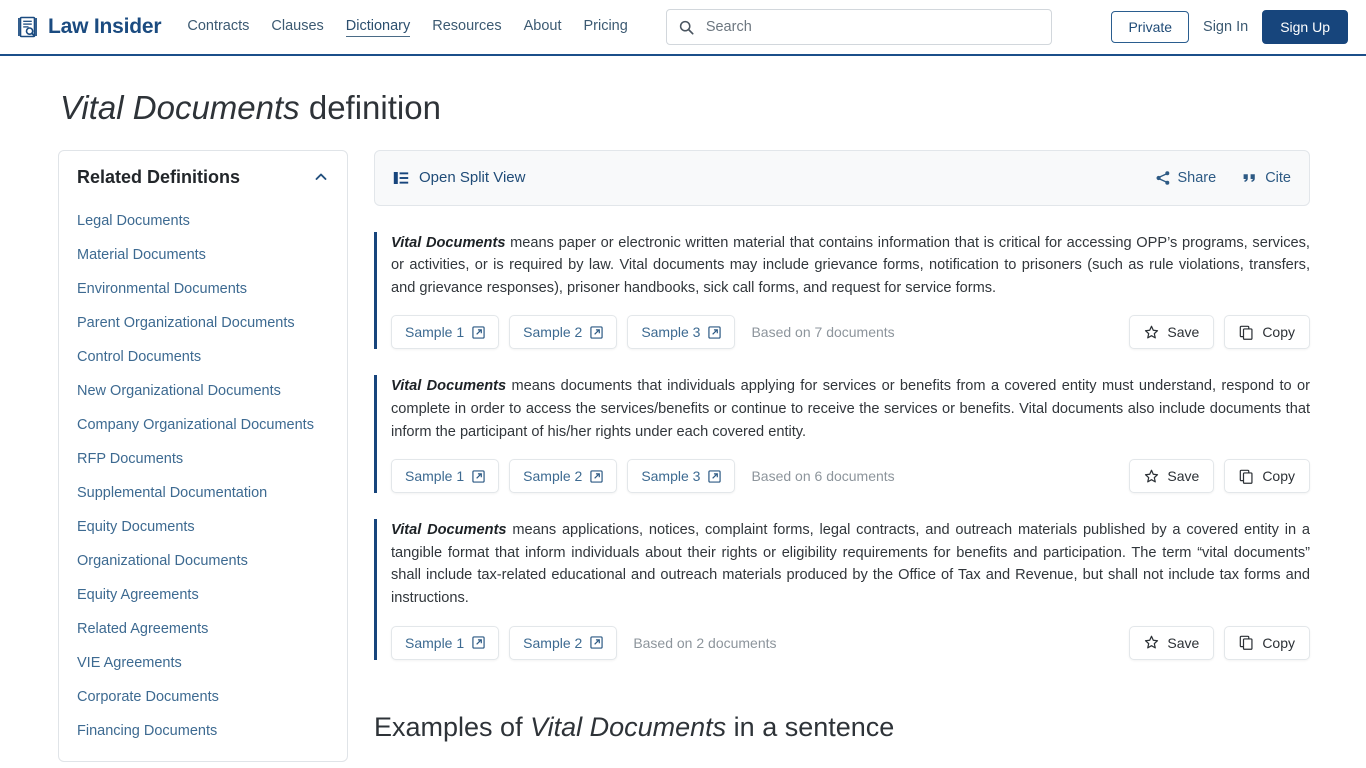  What do you see at coordinates (553, 642) in the screenshot?
I see `sample-label: Sample 2` at bounding box center [553, 642].